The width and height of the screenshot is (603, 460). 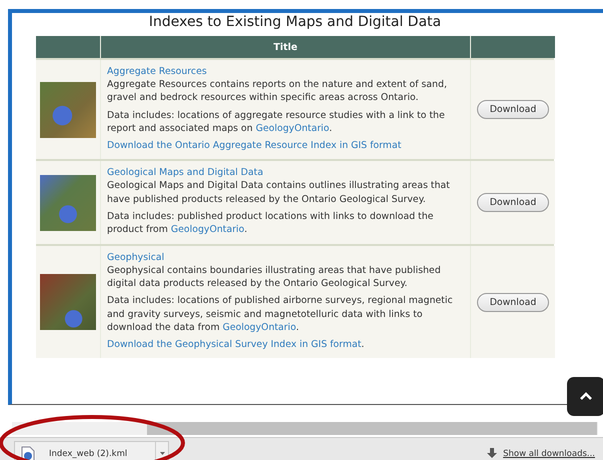 What do you see at coordinates (274, 277) in the screenshot?
I see `item-description: Geophysical contains boundaries illustrating areas that have published digital data products released by the Ontario Geological Survey.` at bounding box center [274, 277].